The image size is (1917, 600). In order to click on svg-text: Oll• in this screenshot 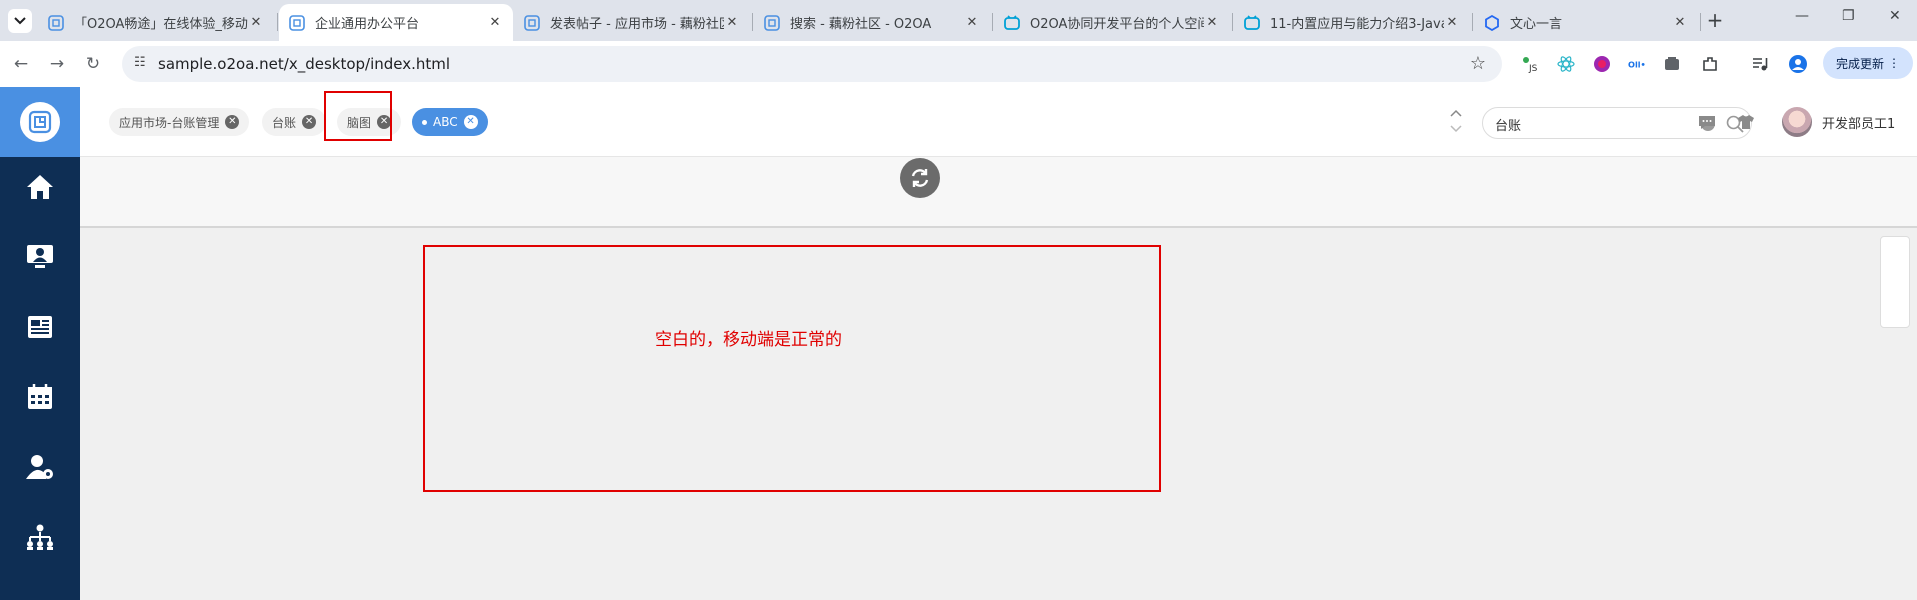, I will do `click(1637, 65)`.